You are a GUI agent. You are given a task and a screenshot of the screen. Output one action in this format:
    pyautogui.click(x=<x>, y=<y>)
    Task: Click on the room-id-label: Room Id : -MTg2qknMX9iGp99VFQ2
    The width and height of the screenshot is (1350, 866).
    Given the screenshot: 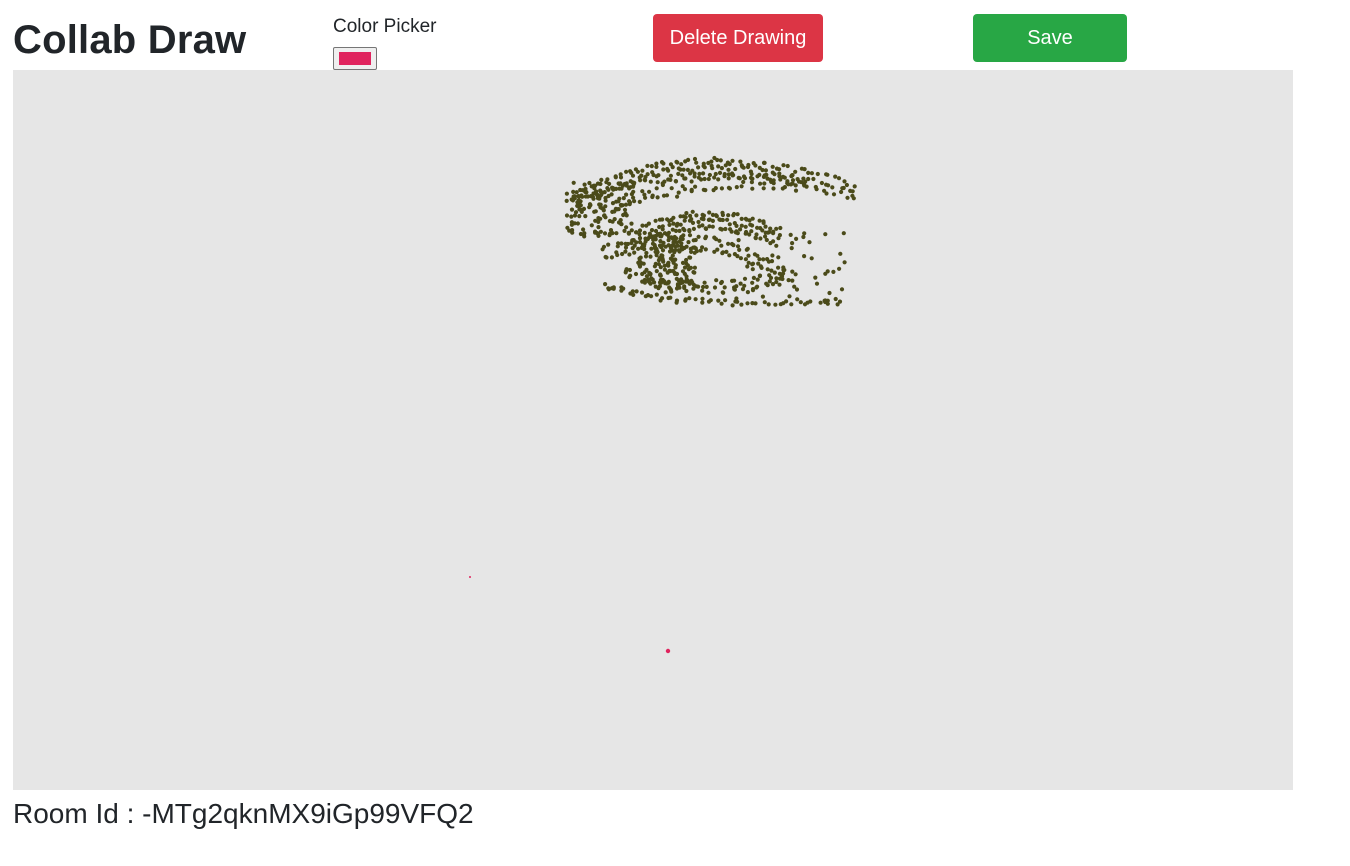 What is the action you would take?
    pyautogui.click(x=243, y=813)
    